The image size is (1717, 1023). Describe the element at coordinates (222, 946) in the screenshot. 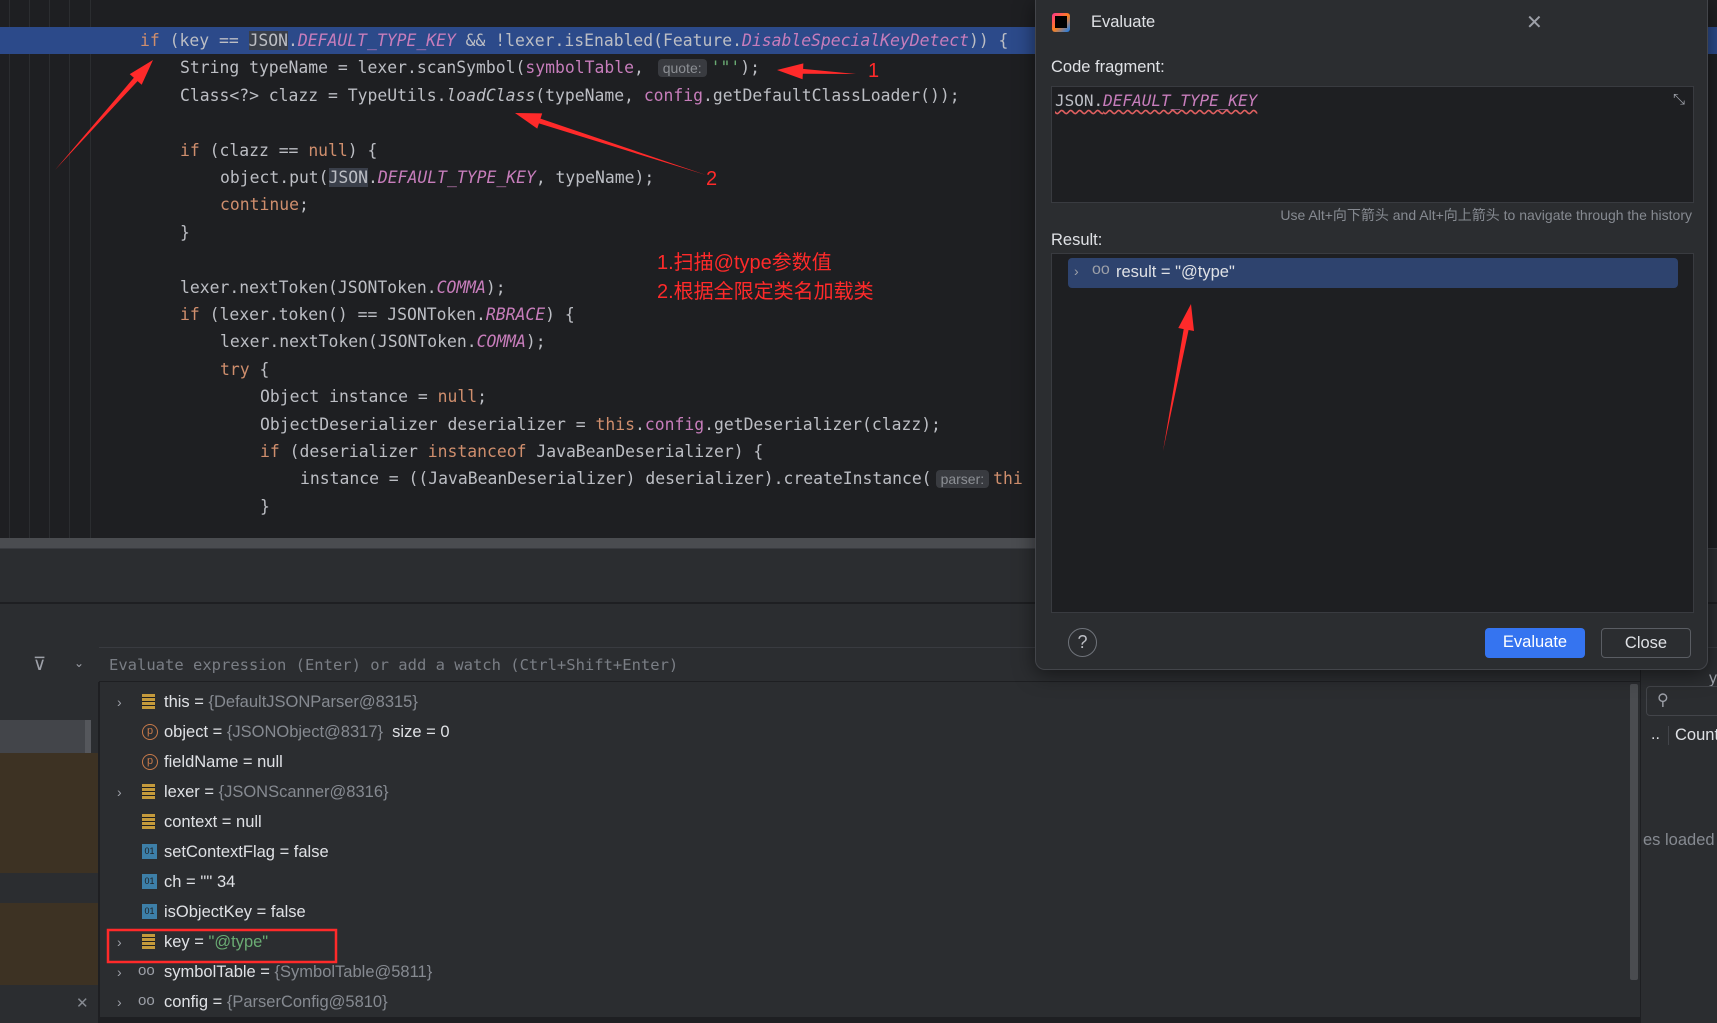

I see `highlight-box` at that location.